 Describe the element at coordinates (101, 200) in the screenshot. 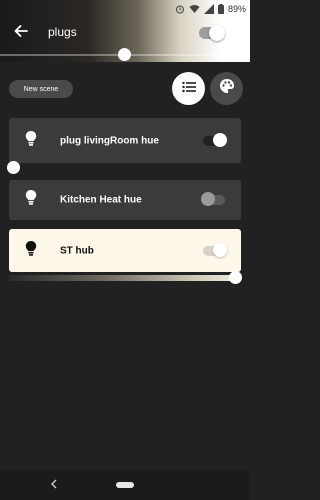

I see `light-name: Kitchen Heat hue` at that location.